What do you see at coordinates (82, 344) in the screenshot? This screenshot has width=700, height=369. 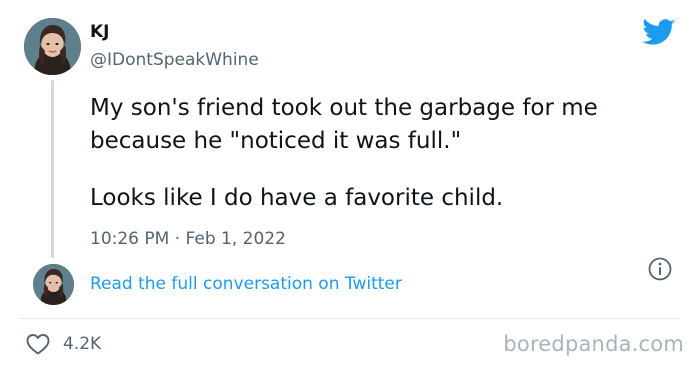 I see `like-count: 4.2K` at bounding box center [82, 344].